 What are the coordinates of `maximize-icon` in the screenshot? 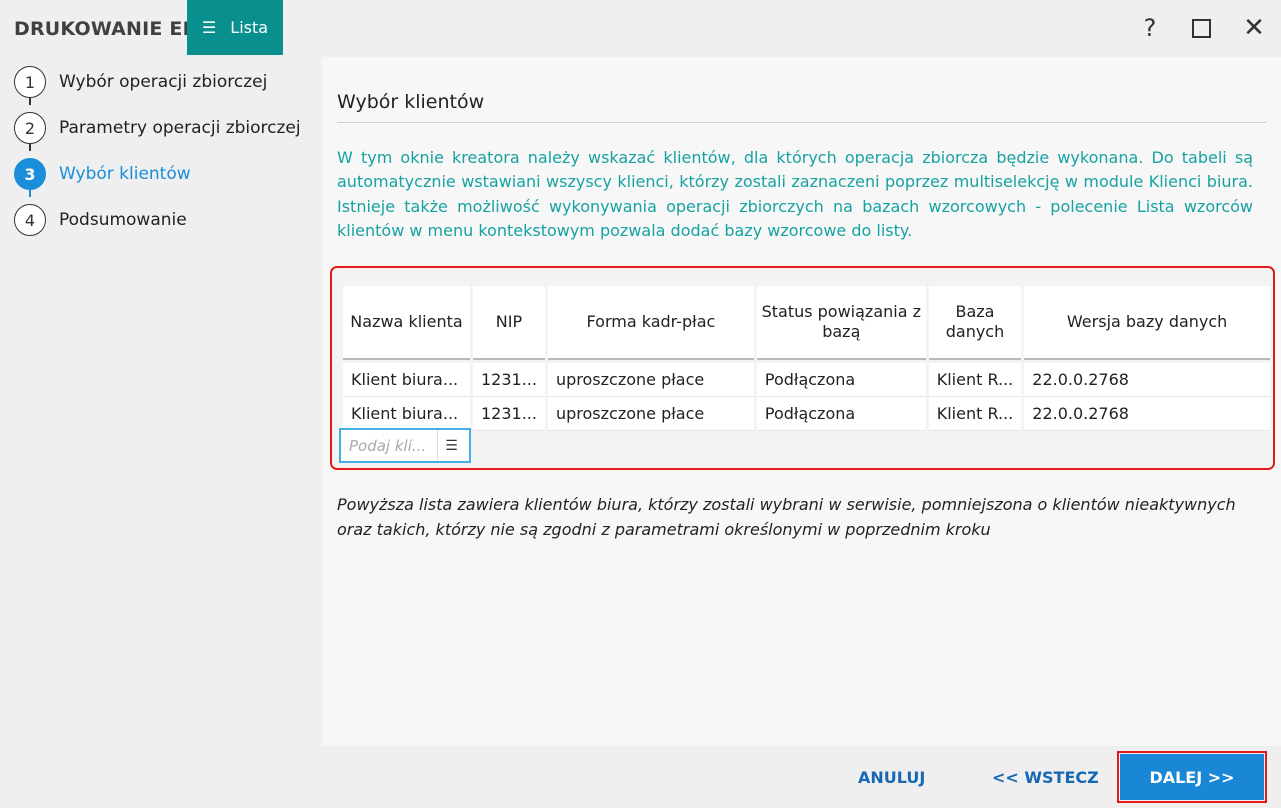 It's located at (1201, 28).